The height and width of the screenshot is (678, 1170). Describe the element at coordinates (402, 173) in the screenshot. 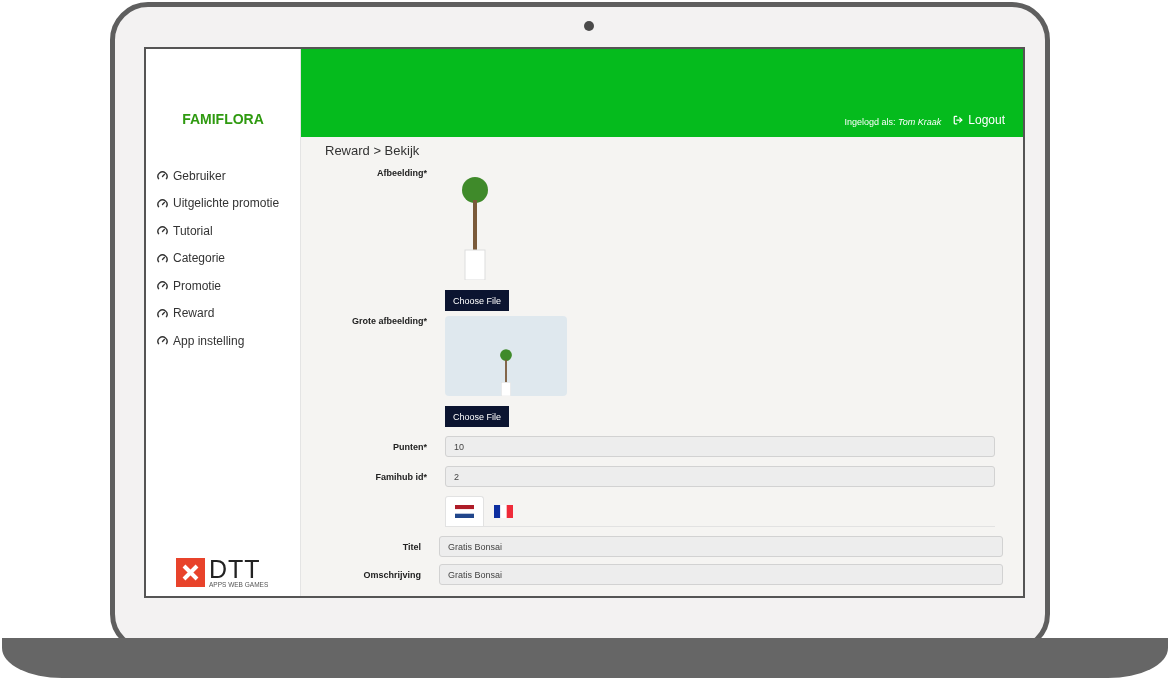

I see `field-label: Afbeelding*` at that location.